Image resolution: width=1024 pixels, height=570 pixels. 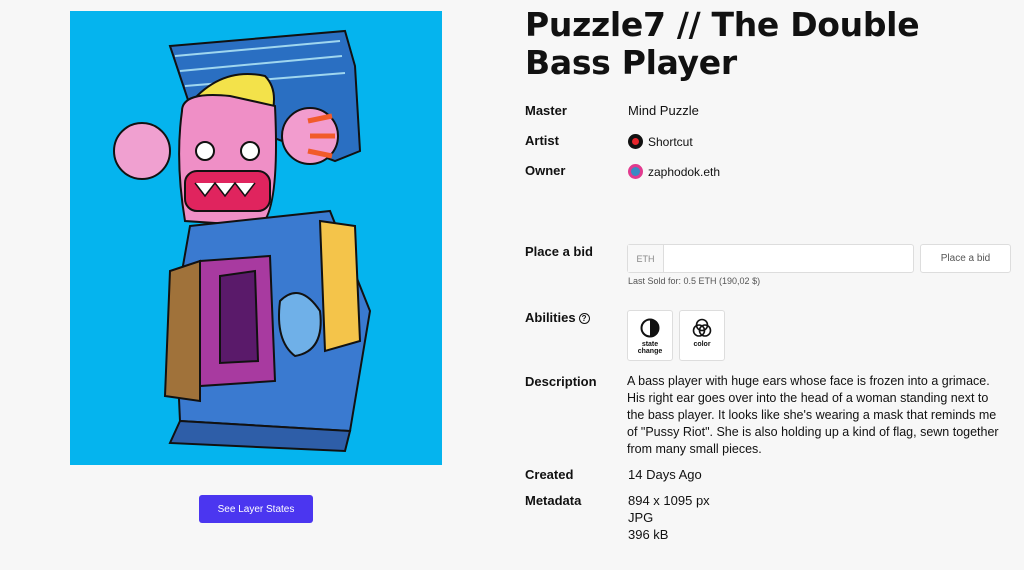 I want to click on help-icon: ?, so click(x=584, y=318).